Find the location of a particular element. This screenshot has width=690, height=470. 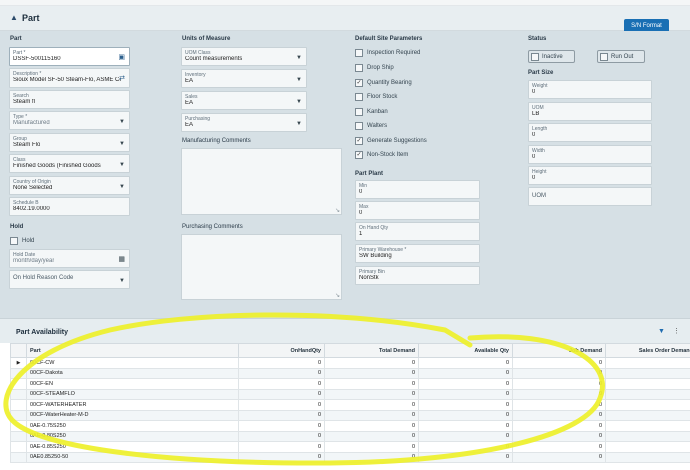

cell-part: 00CF-Dakota is located at coordinates (132, 373).